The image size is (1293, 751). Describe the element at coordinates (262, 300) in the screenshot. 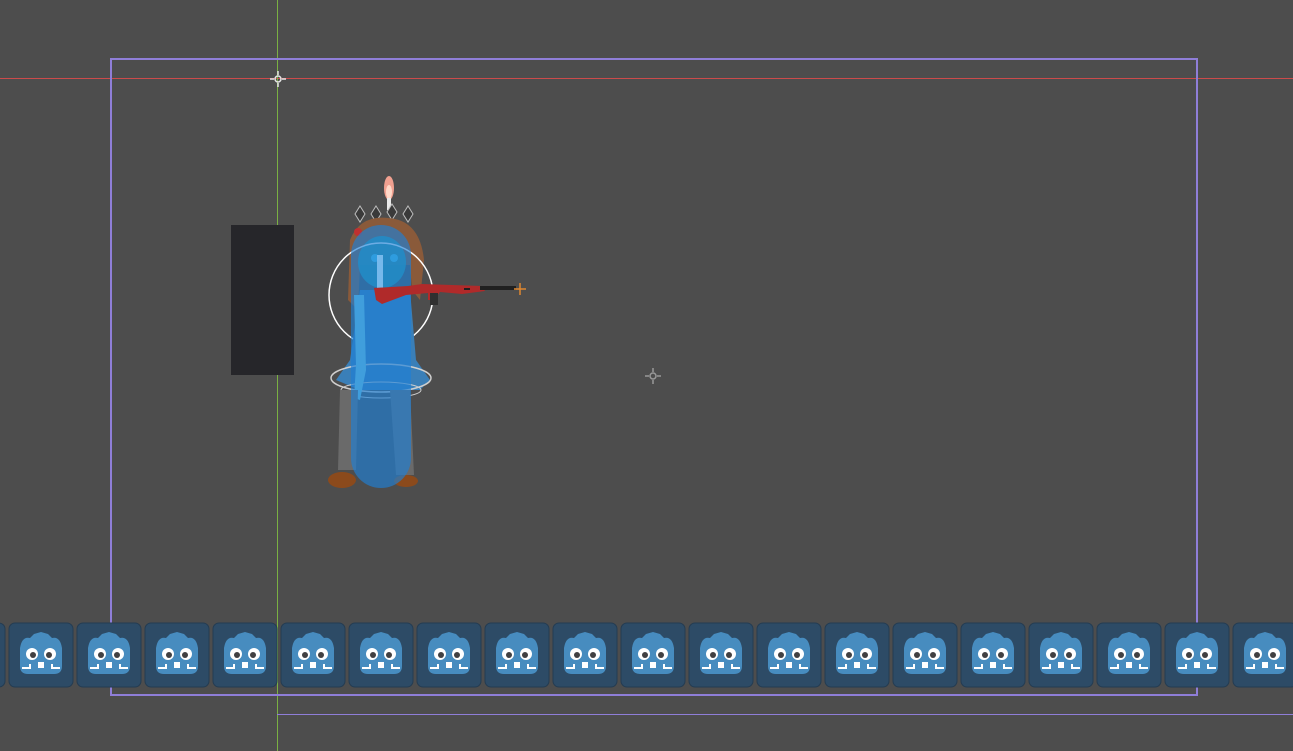

I see `static-block` at that location.